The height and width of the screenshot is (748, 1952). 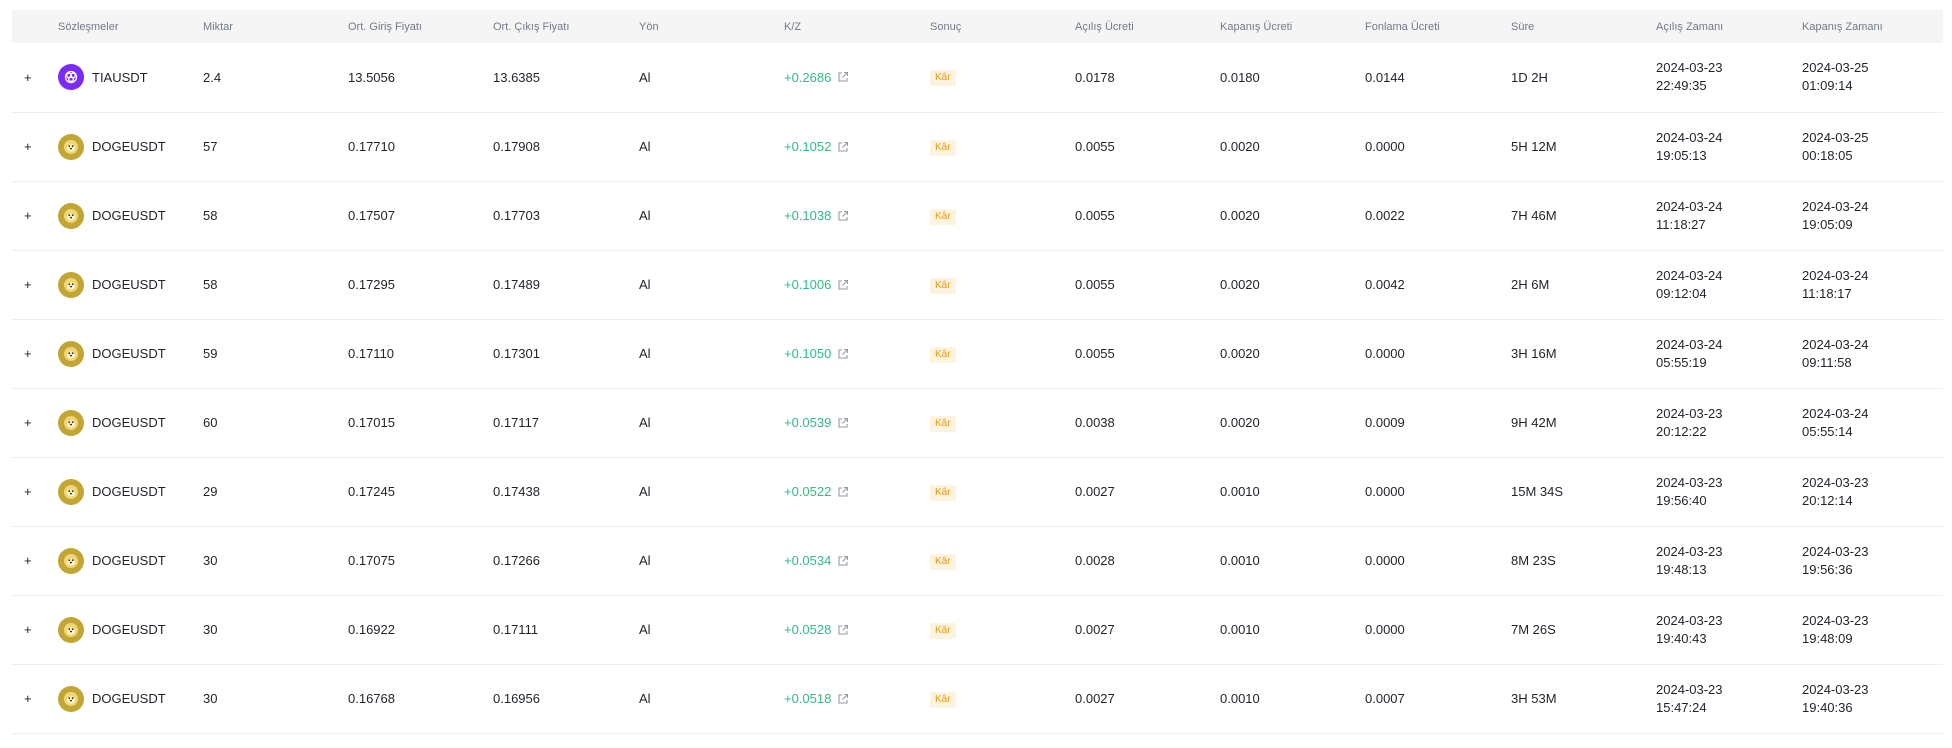 What do you see at coordinates (210, 560) in the screenshot?
I see `qty-cell: 30` at bounding box center [210, 560].